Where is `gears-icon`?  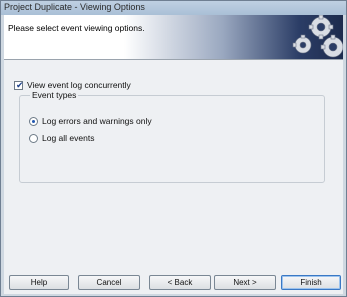 gears-icon is located at coordinates (317, 36).